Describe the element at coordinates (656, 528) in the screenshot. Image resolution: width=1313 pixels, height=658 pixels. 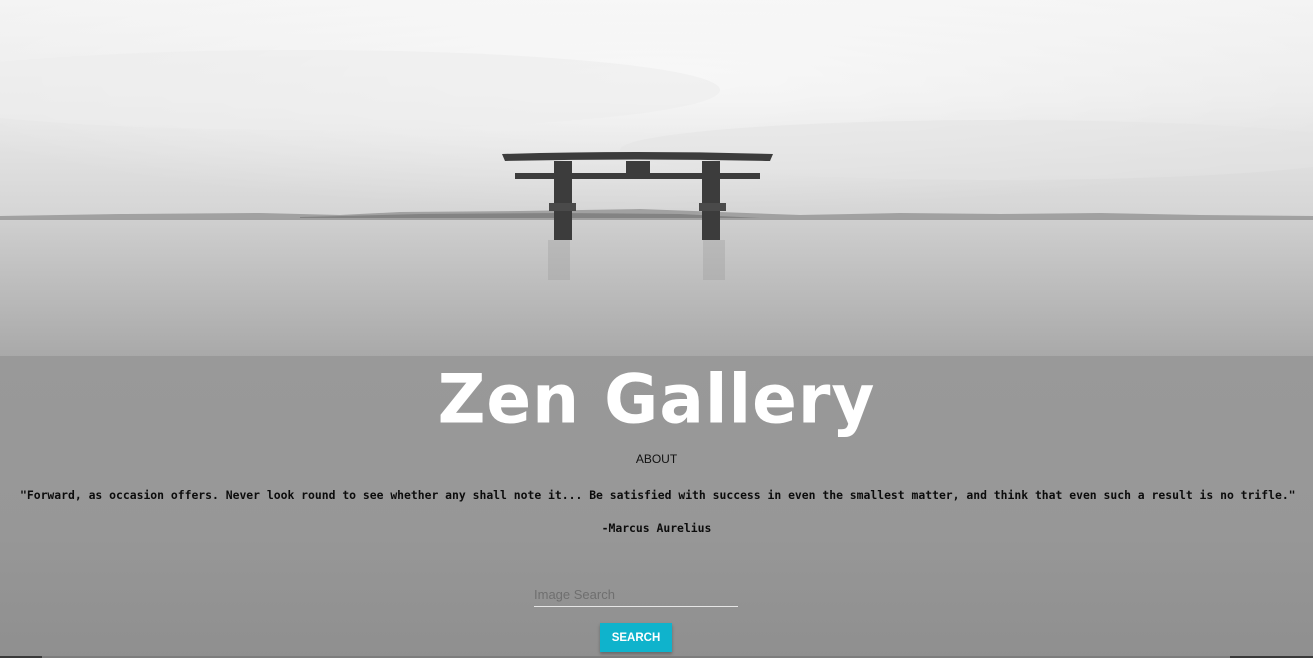
I see `quote-author: -Marcus Aurelius` at that location.